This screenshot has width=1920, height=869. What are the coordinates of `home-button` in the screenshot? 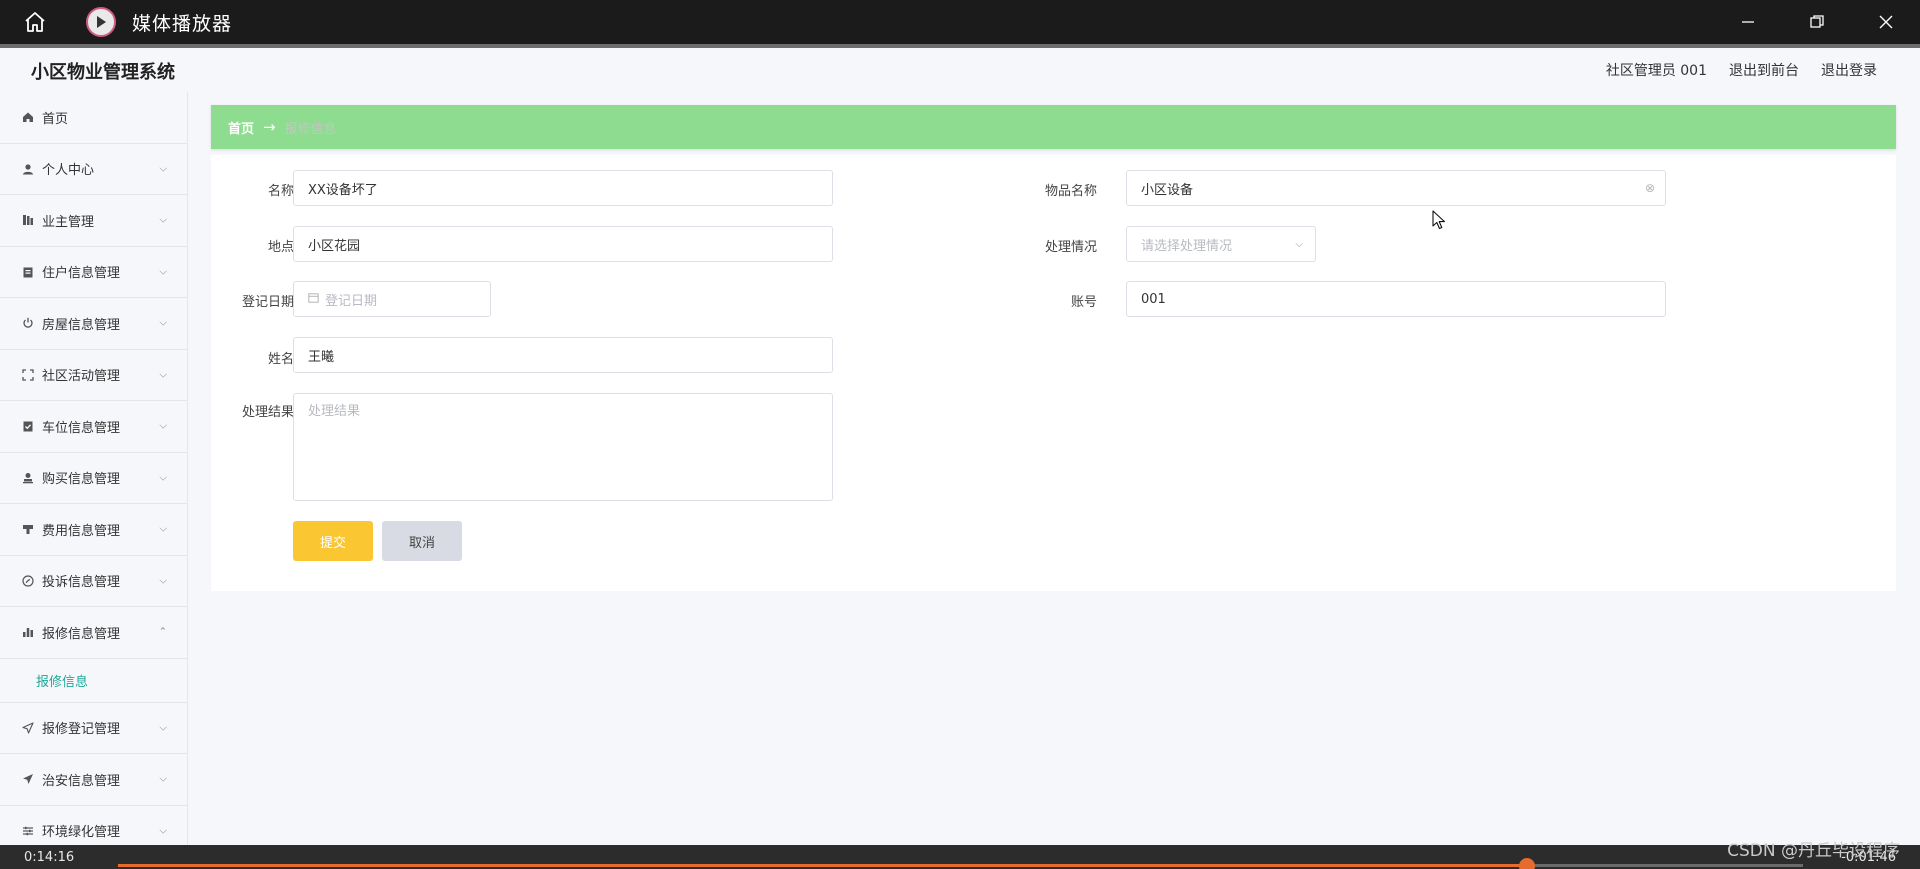 It's located at (35, 22).